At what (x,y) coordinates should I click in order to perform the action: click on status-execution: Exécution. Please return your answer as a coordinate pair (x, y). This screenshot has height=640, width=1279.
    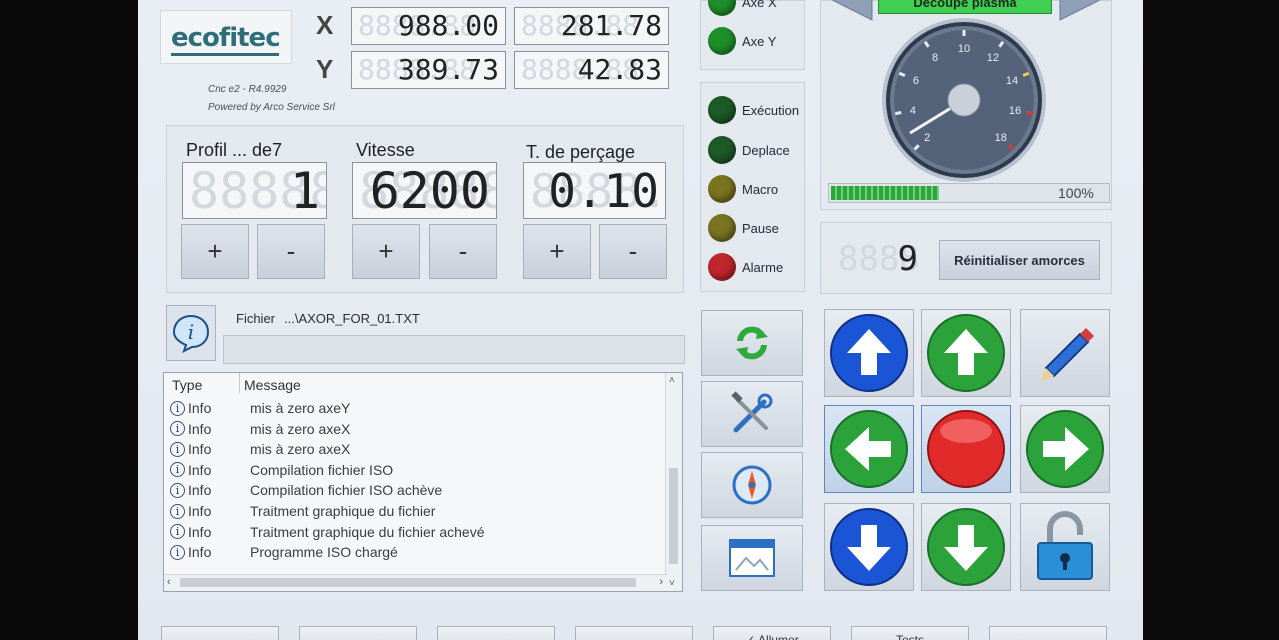
    Looking at the image, I should click on (753, 110).